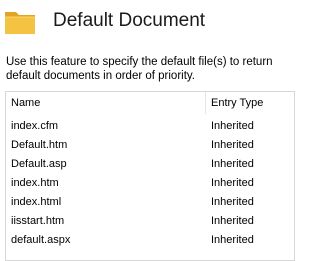  What do you see at coordinates (150, 239) in the screenshot?
I see `table-row: default.aspx Inherited` at bounding box center [150, 239].